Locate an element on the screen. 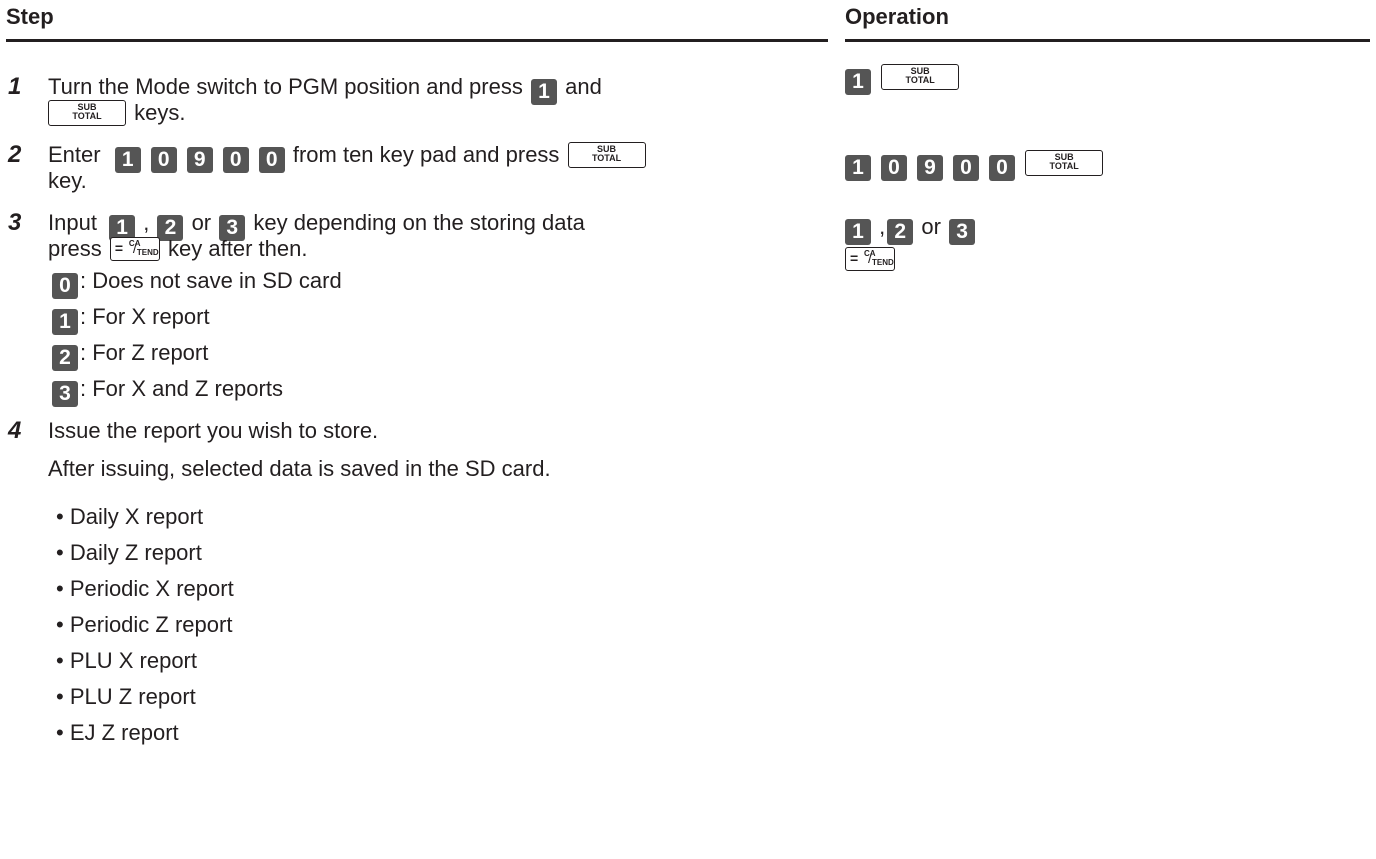 The width and height of the screenshot is (1376, 859). option-0: 0: Does not save in SD card is located at coordinates (197, 283).